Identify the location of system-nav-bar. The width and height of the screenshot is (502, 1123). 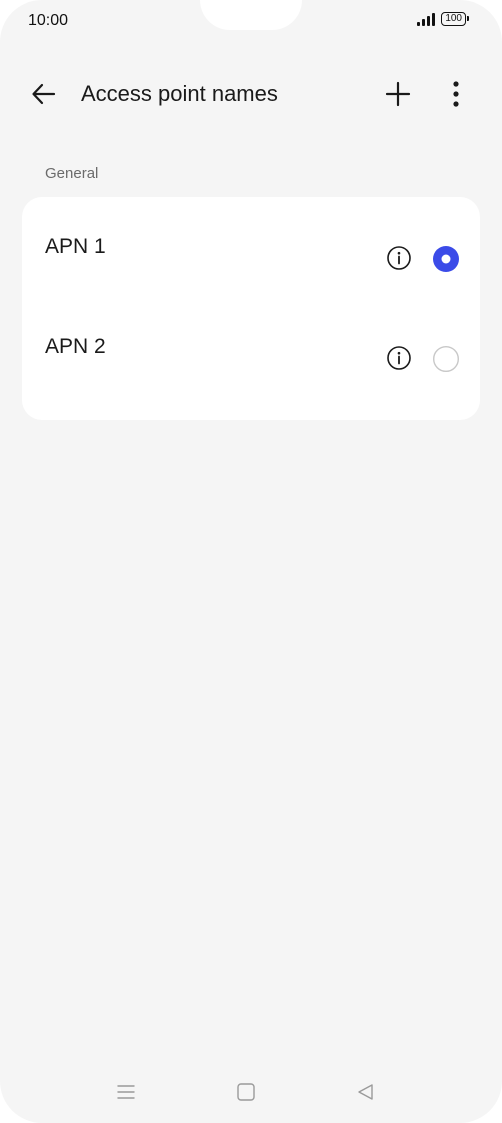
(251, 1092).